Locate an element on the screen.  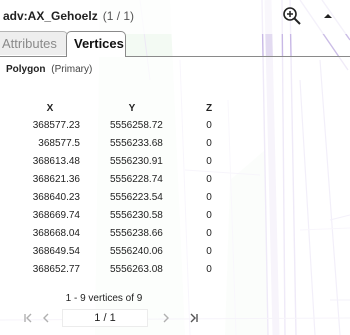
last-page-icon is located at coordinates (194, 318).